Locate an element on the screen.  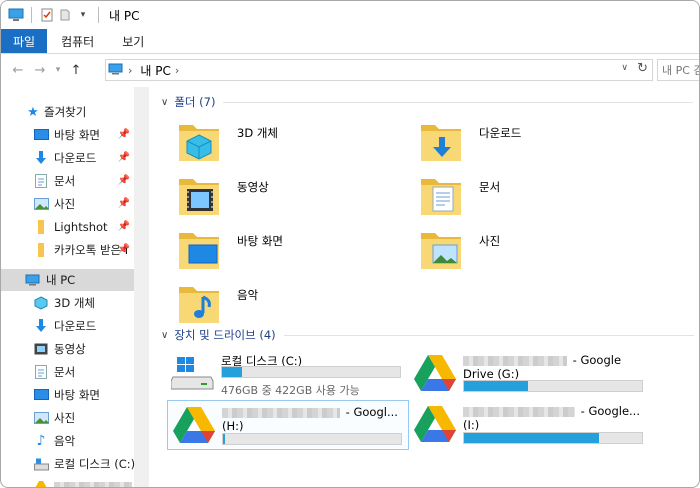
ribbon-tabs: 파일 컴퓨터 보기 is located at coordinates (350, 41).